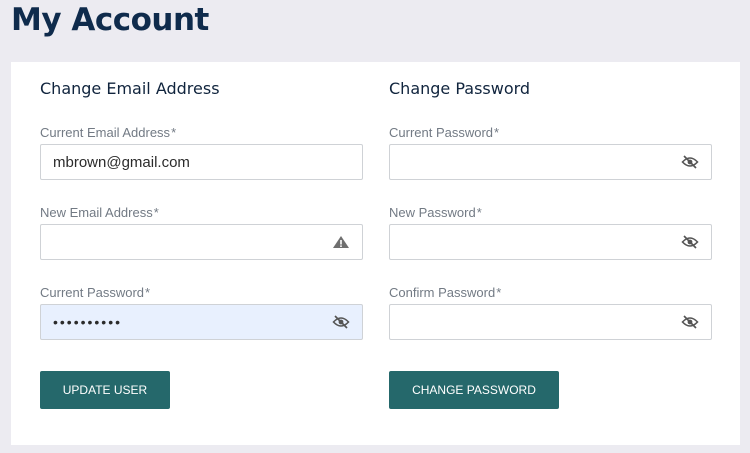  I want to click on new-email-label: New Email Address*, so click(99, 212).